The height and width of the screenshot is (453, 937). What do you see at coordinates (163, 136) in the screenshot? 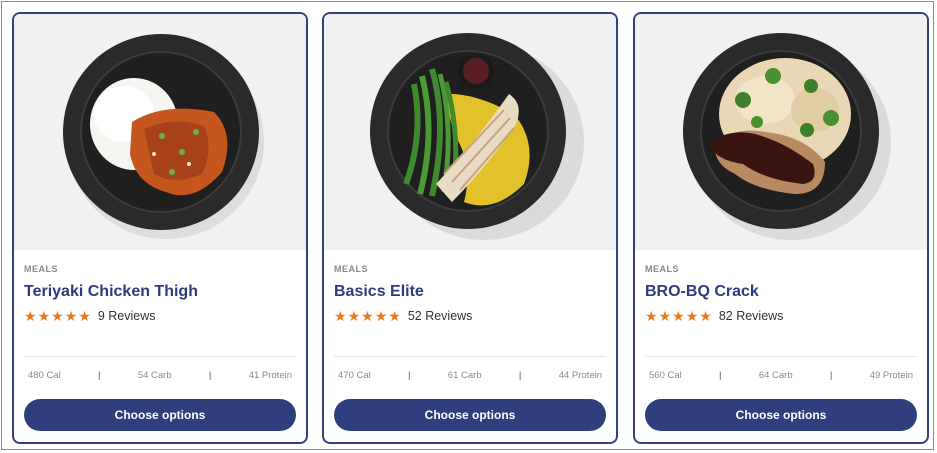
I see `teriyaki-chicken-plate-image` at bounding box center [163, 136].